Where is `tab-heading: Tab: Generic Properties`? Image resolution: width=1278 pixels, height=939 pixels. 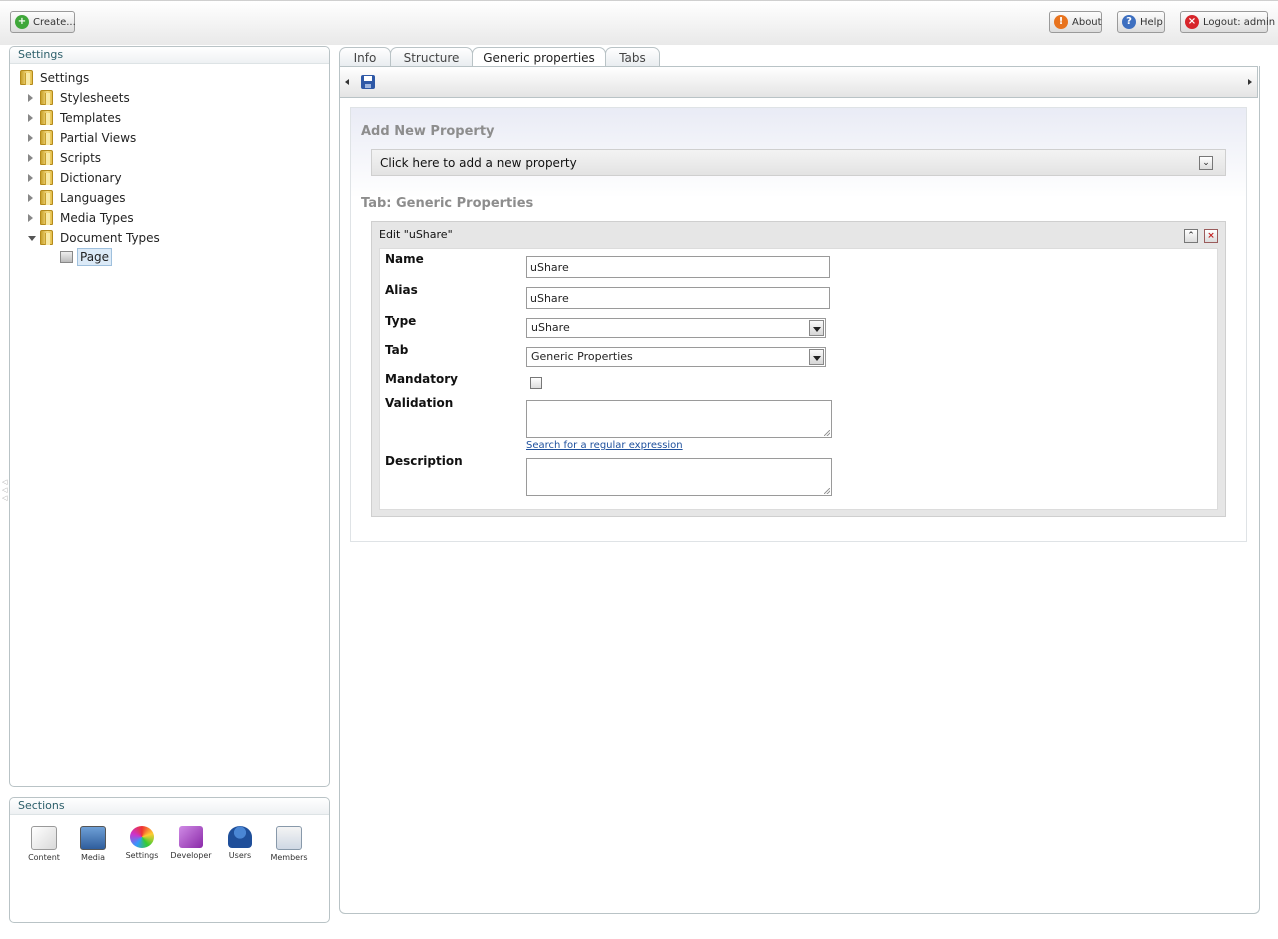
tab-heading: Tab: Generic Properties is located at coordinates (447, 203).